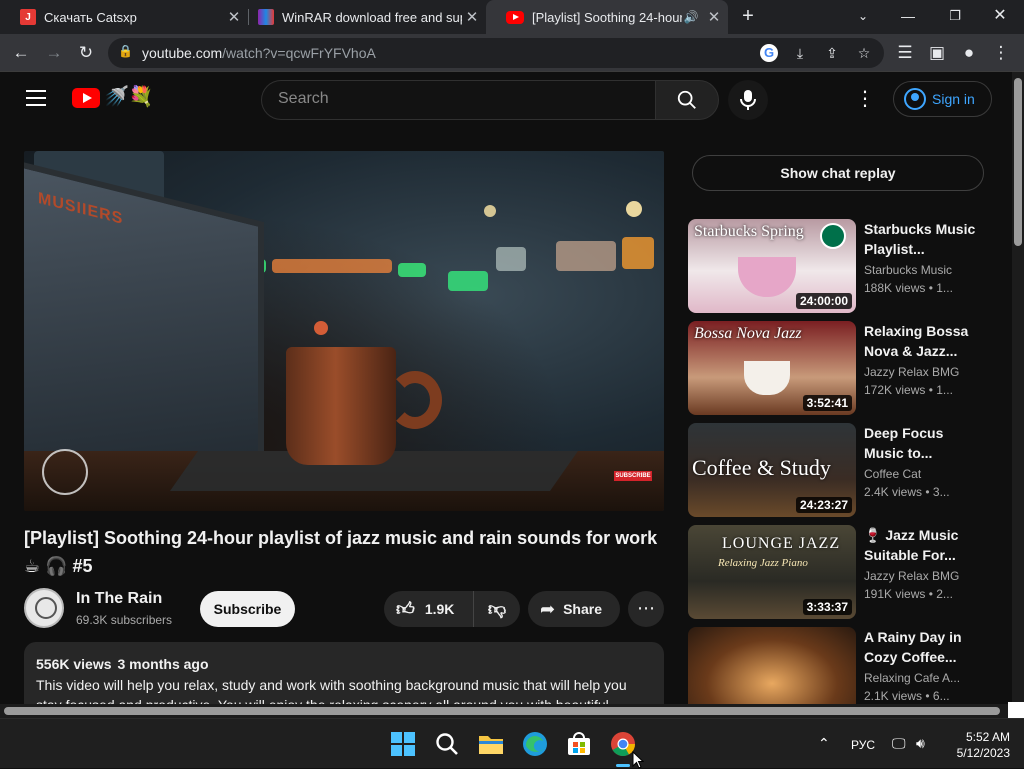  Describe the element at coordinates (341, 406) in the screenshot. I see `coffee-cup` at that location.